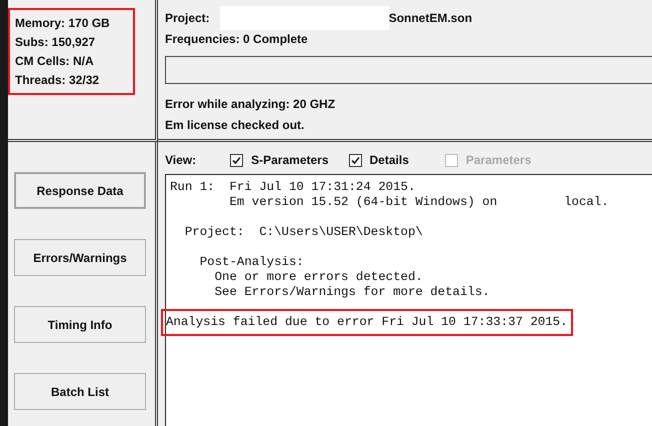 The image size is (652, 426). What do you see at coordinates (80, 324) in the screenshot?
I see `panel-button: Timing Info` at bounding box center [80, 324].